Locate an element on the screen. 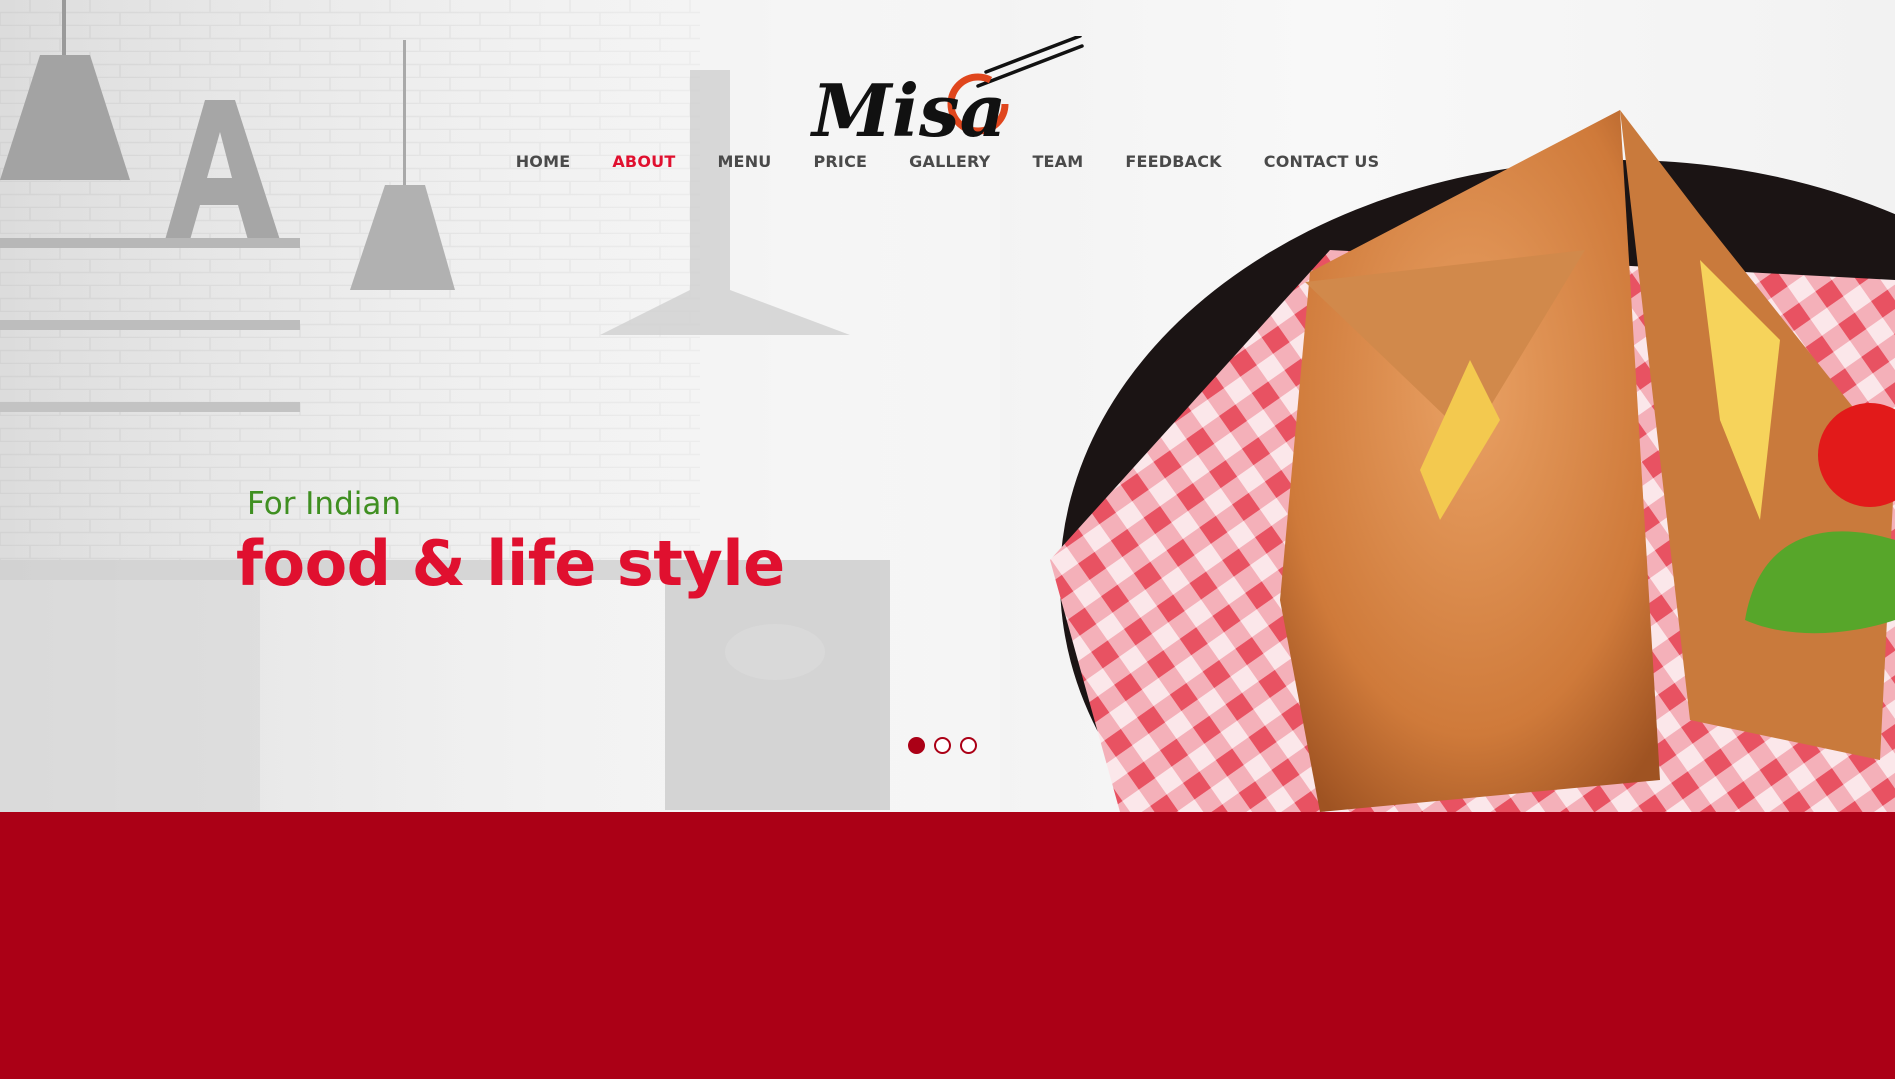 This screenshot has width=1895, height=1079. nav-menu: MENU is located at coordinates (744, 161).